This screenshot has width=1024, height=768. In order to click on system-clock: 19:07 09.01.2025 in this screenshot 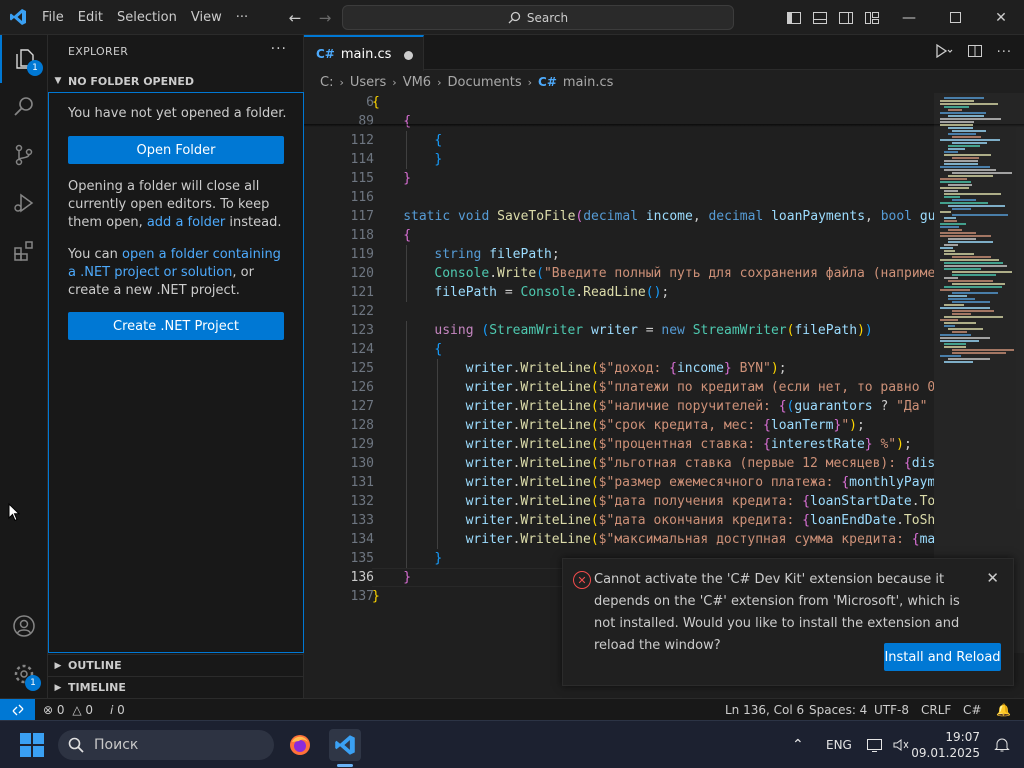, I will do `click(945, 745)`.